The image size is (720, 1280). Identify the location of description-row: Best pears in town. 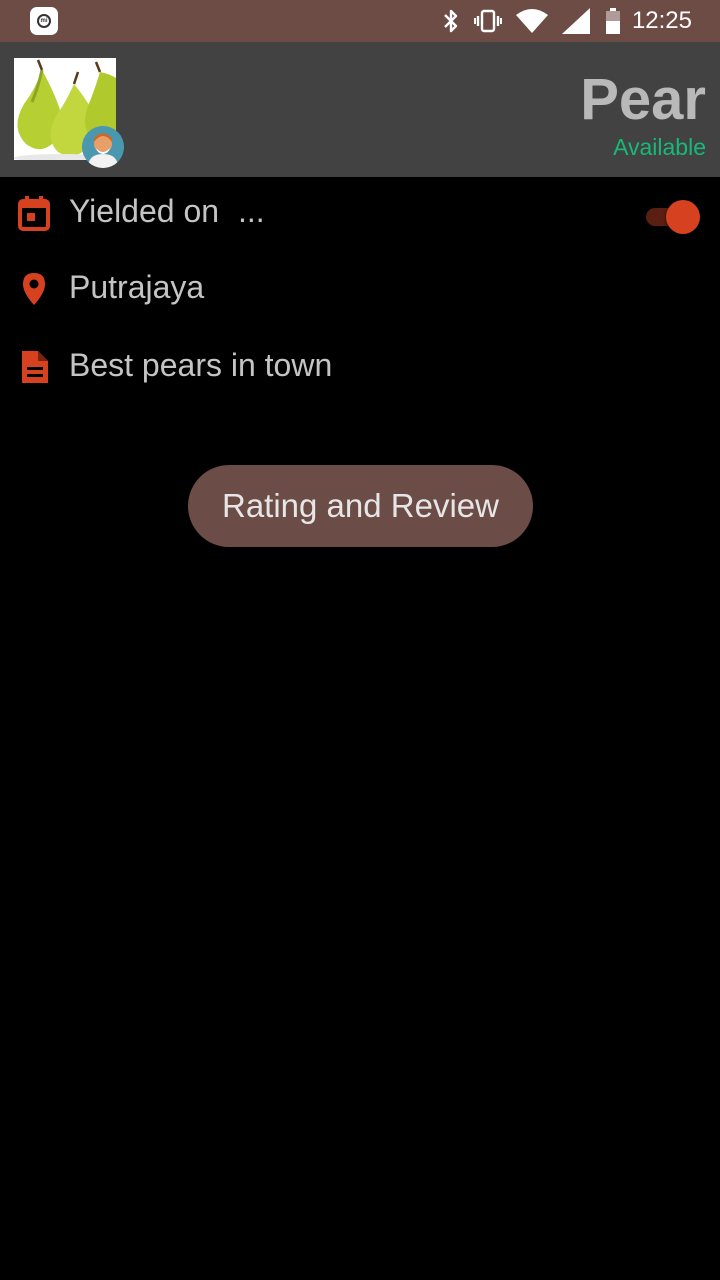
(360, 367).